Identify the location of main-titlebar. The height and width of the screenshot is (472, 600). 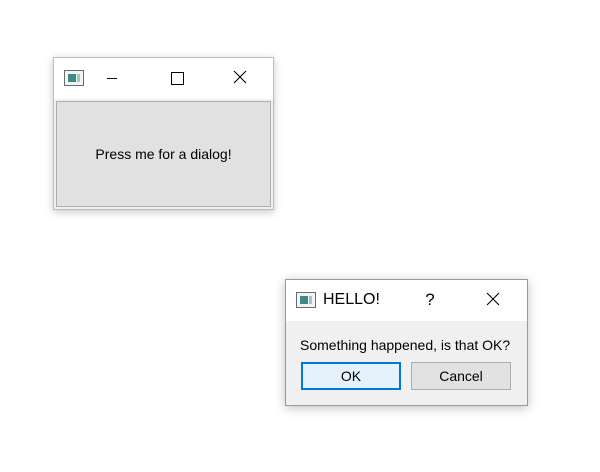
(163, 78).